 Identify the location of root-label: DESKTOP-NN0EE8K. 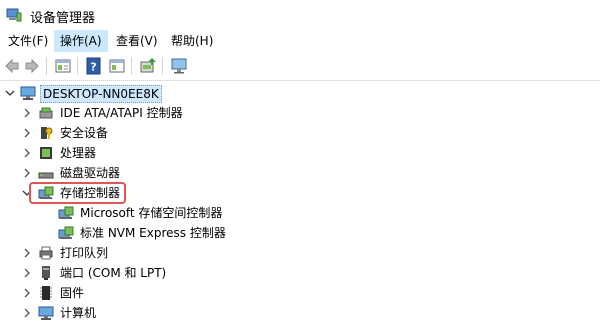
(101, 94).